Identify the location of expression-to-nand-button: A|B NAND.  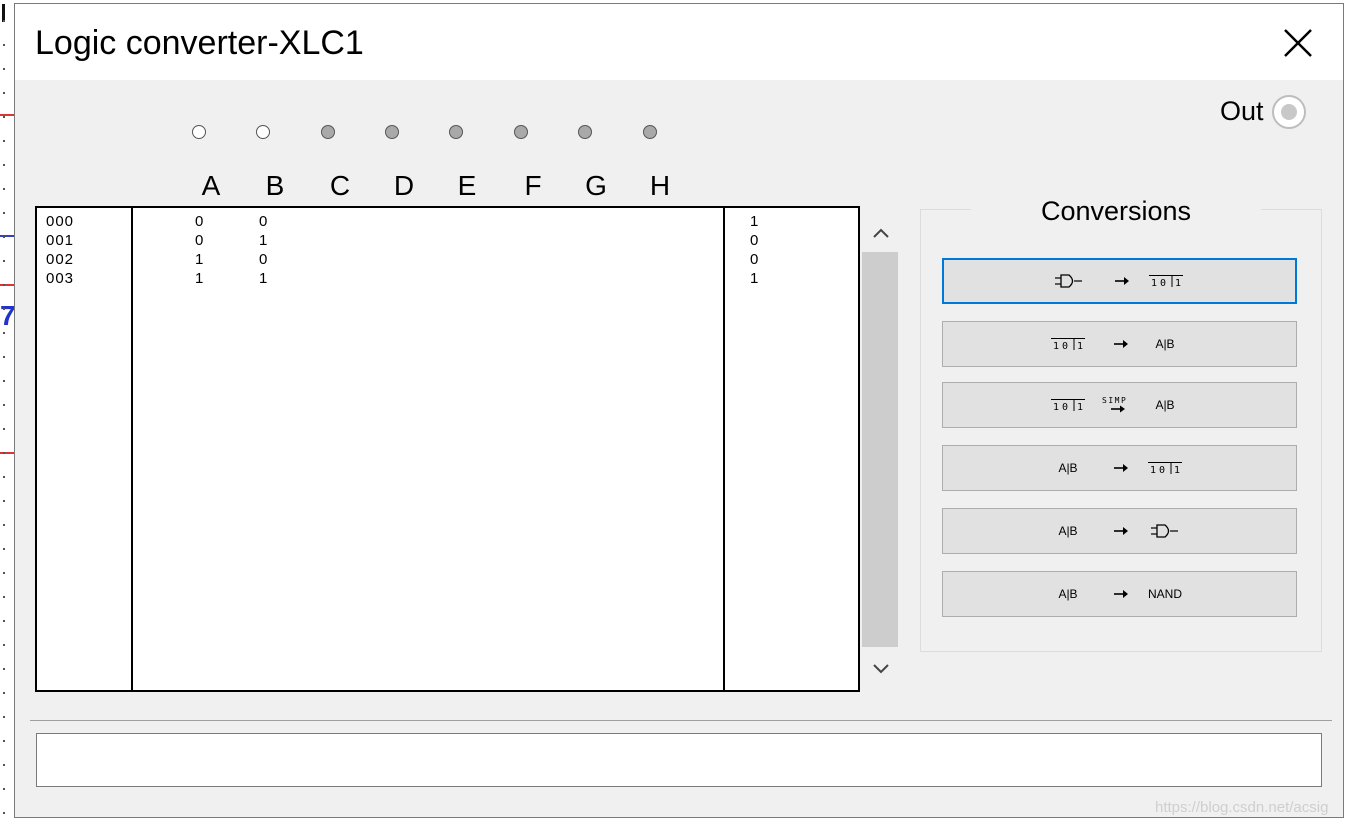
(1119, 594).